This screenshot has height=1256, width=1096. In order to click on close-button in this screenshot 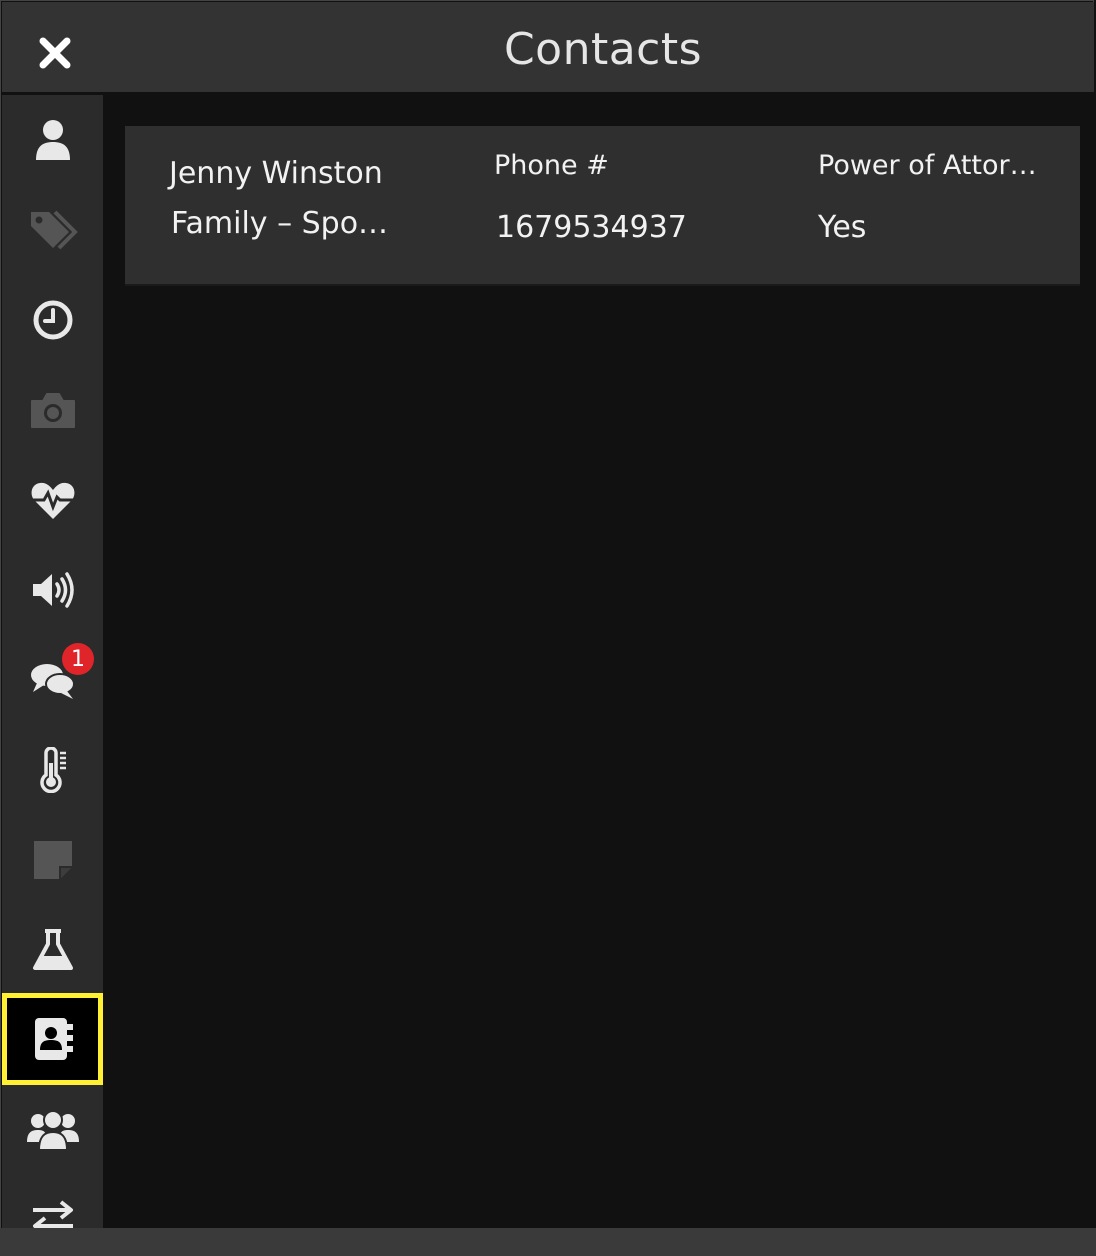, I will do `click(55, 53)`.